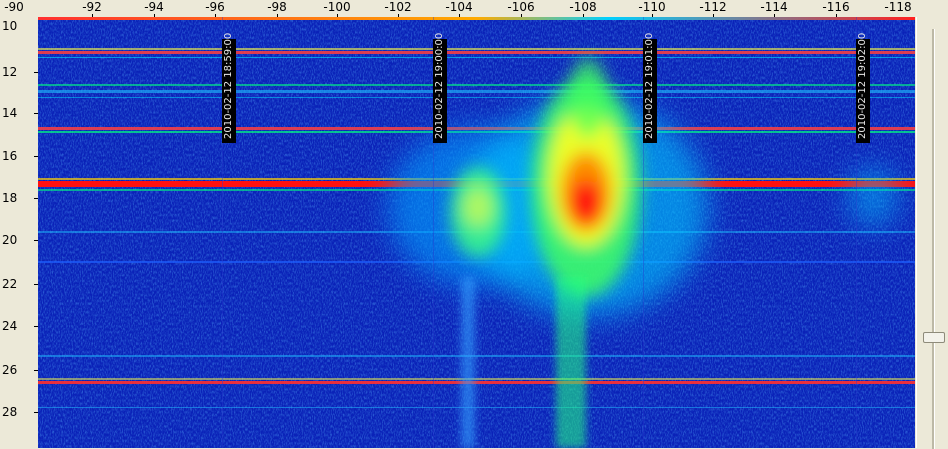 Image resolution: width=948 pixels, height=449 pixels. What do you see at coordinates (10, 156) in the screenshot?
I see `time-label-3: 16` at bounding box center [10, 156].